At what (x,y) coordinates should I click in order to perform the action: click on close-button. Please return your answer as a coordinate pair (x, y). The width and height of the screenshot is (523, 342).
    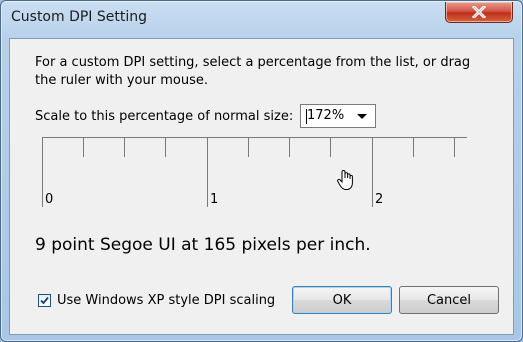
    Looking at the image, I should click on (479, 12).